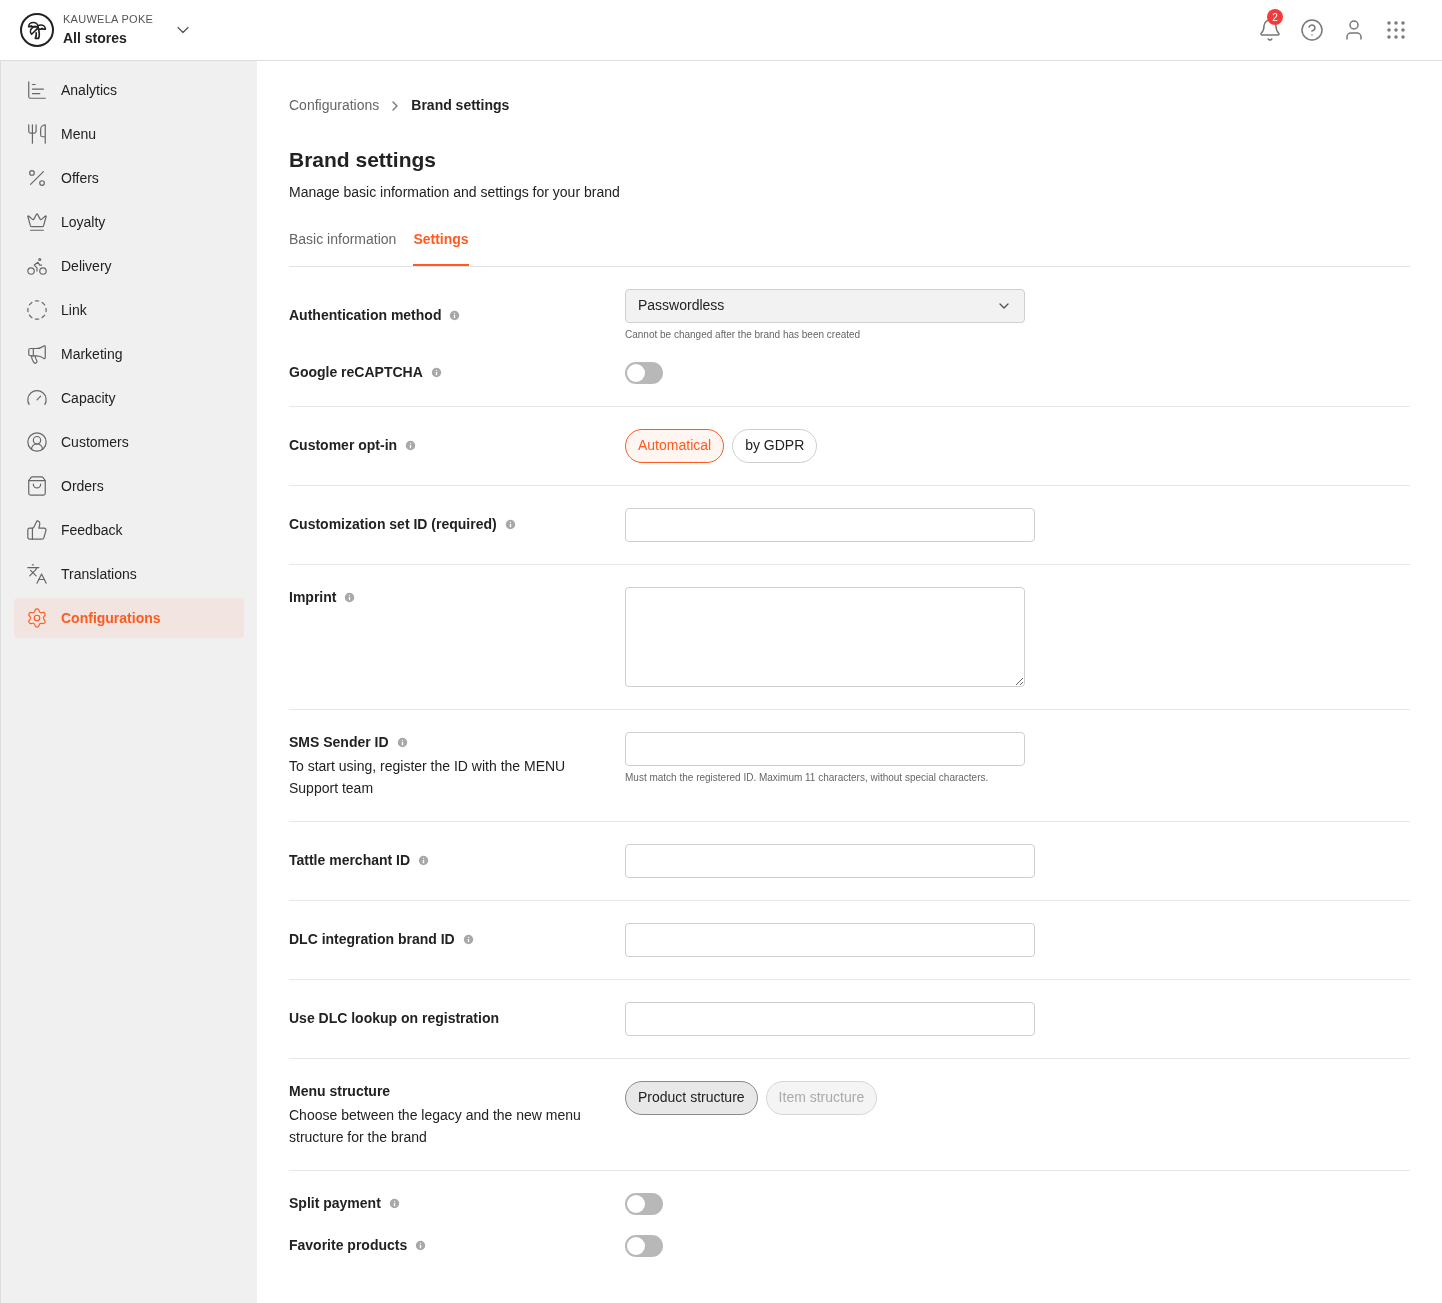 Image resolution: width=1442 pixels, height=1303 pixels. What do you see at coordinates (129, 398) in the screenshot?
I see `sidebar-item: Capacity` at bounding box center [129, 398].